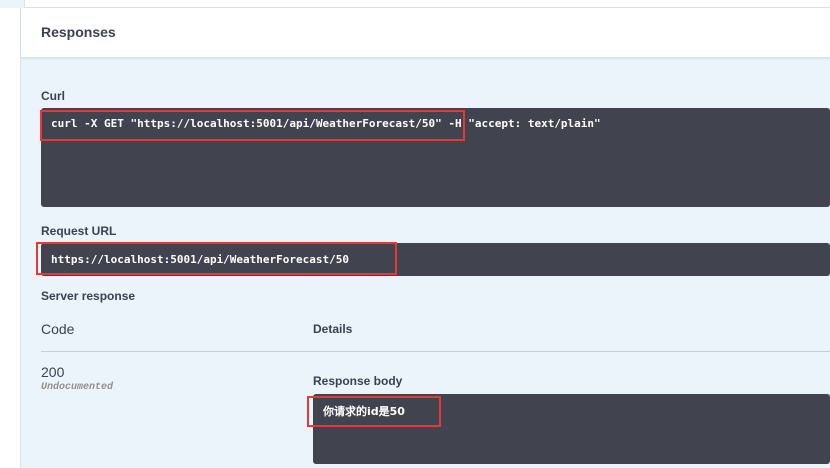 The width and height of the screenshot is (830, 468). Describe the element at coordinates (425, 33) in the screenshot. I see `responses-header: Responses` at that location.